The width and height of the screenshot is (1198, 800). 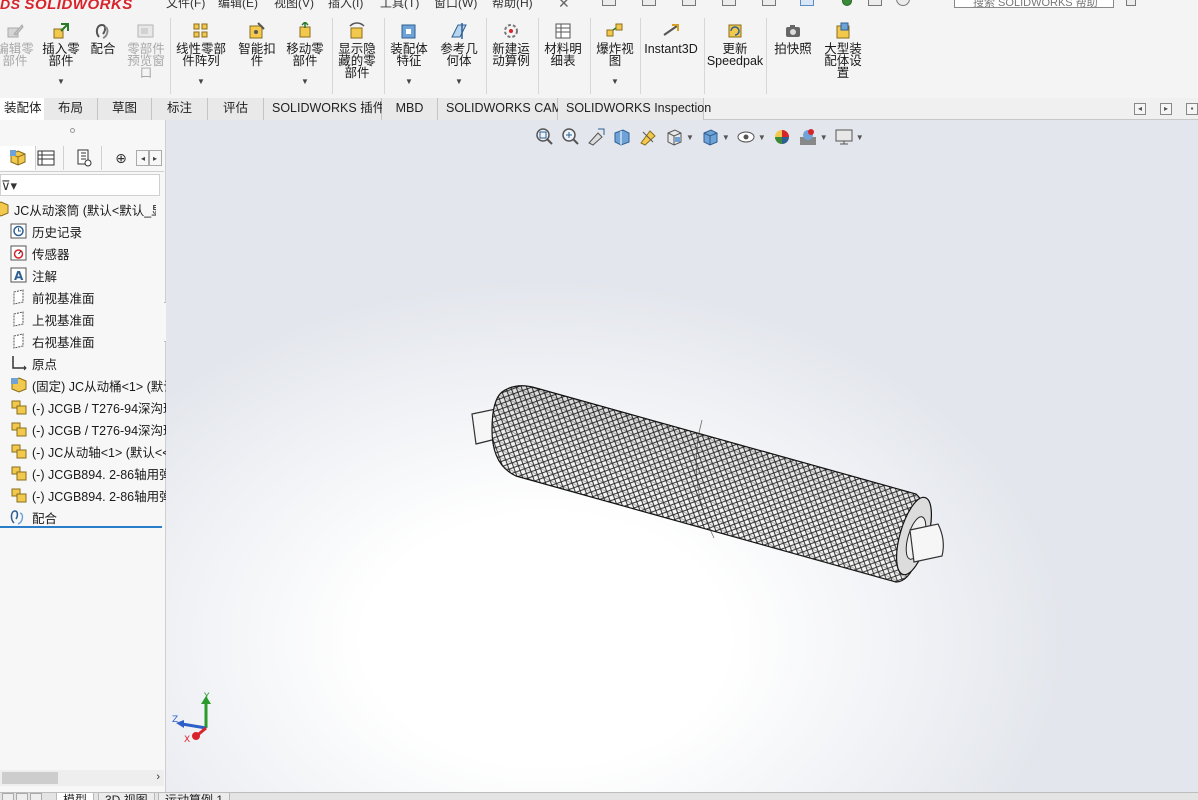 I want to click on assembly-icon, so click(x=5, y=209).